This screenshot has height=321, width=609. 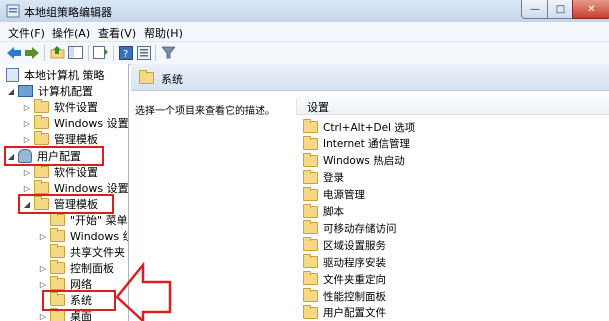 I want to click on list-item: Internet 通信管理, so click(x=356, y=143).